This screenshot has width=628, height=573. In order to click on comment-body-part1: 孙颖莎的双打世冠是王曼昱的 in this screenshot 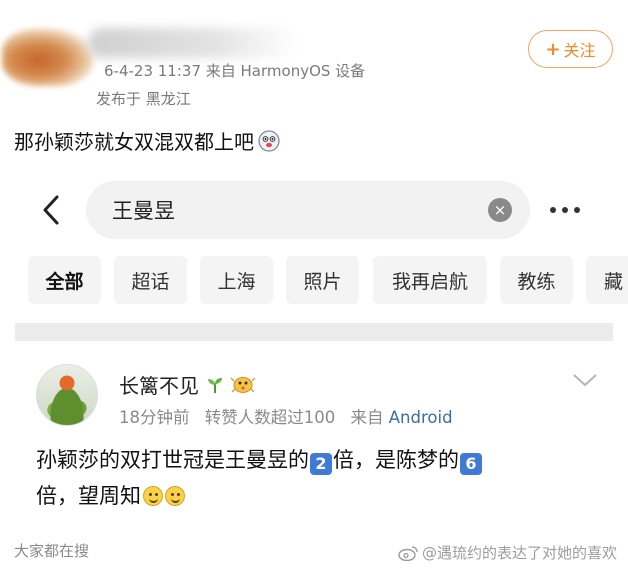, I will do `click(172, 460)`.